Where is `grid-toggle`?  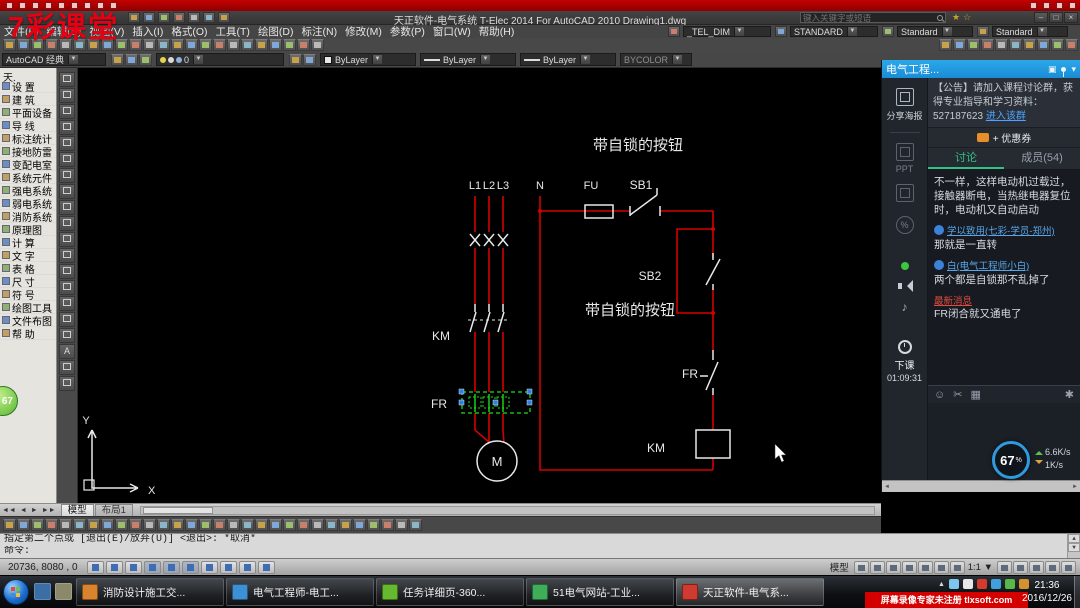
grid-toggle is located at coordinates (114, 567).